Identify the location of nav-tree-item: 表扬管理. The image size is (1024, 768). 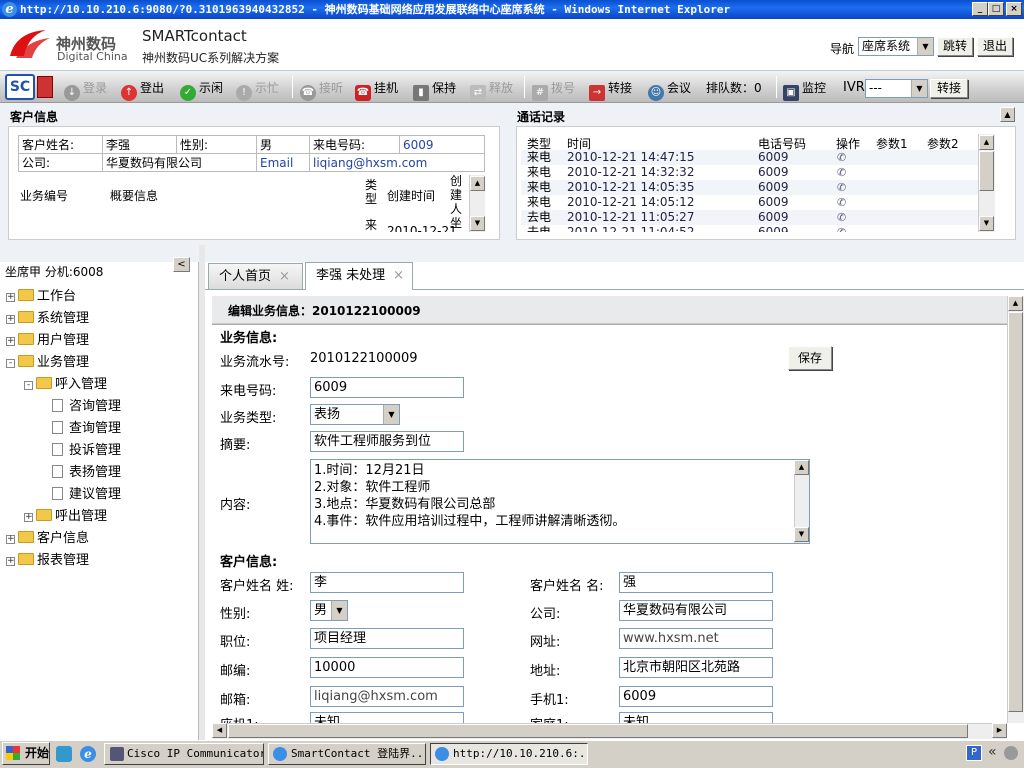
(99, 473).